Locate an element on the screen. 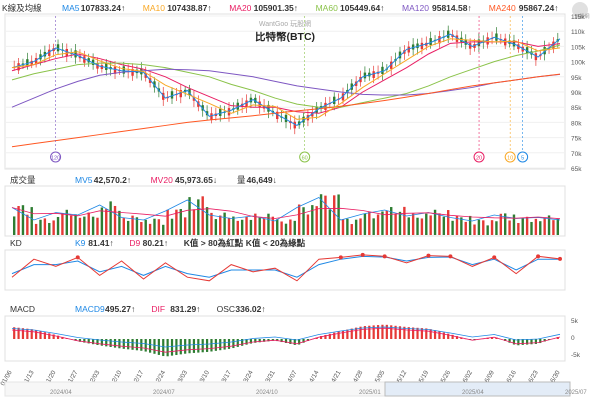  y-tick-label: 90k is located at coordinates (576, 93).